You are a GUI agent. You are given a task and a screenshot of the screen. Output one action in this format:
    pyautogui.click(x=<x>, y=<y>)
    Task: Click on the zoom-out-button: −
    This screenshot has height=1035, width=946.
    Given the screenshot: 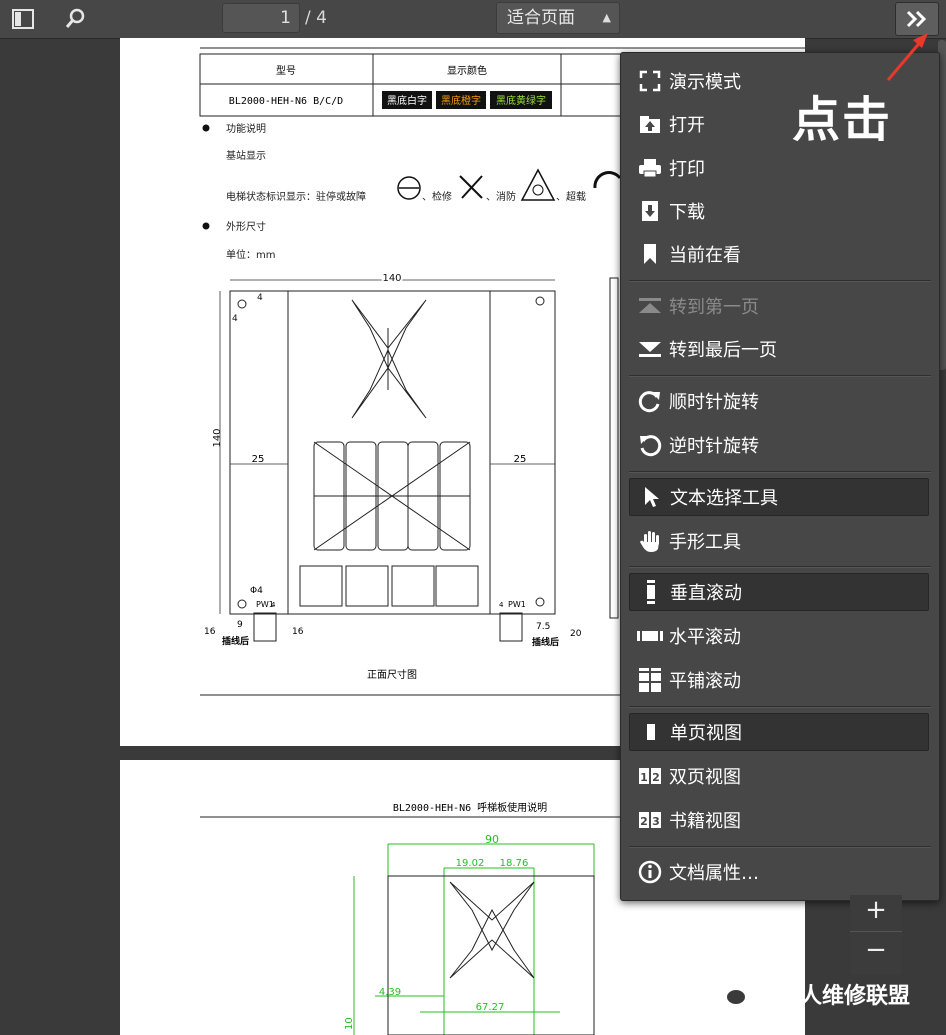 What is the action you would take?
    pyautogui.click(x=876, y=950)
    